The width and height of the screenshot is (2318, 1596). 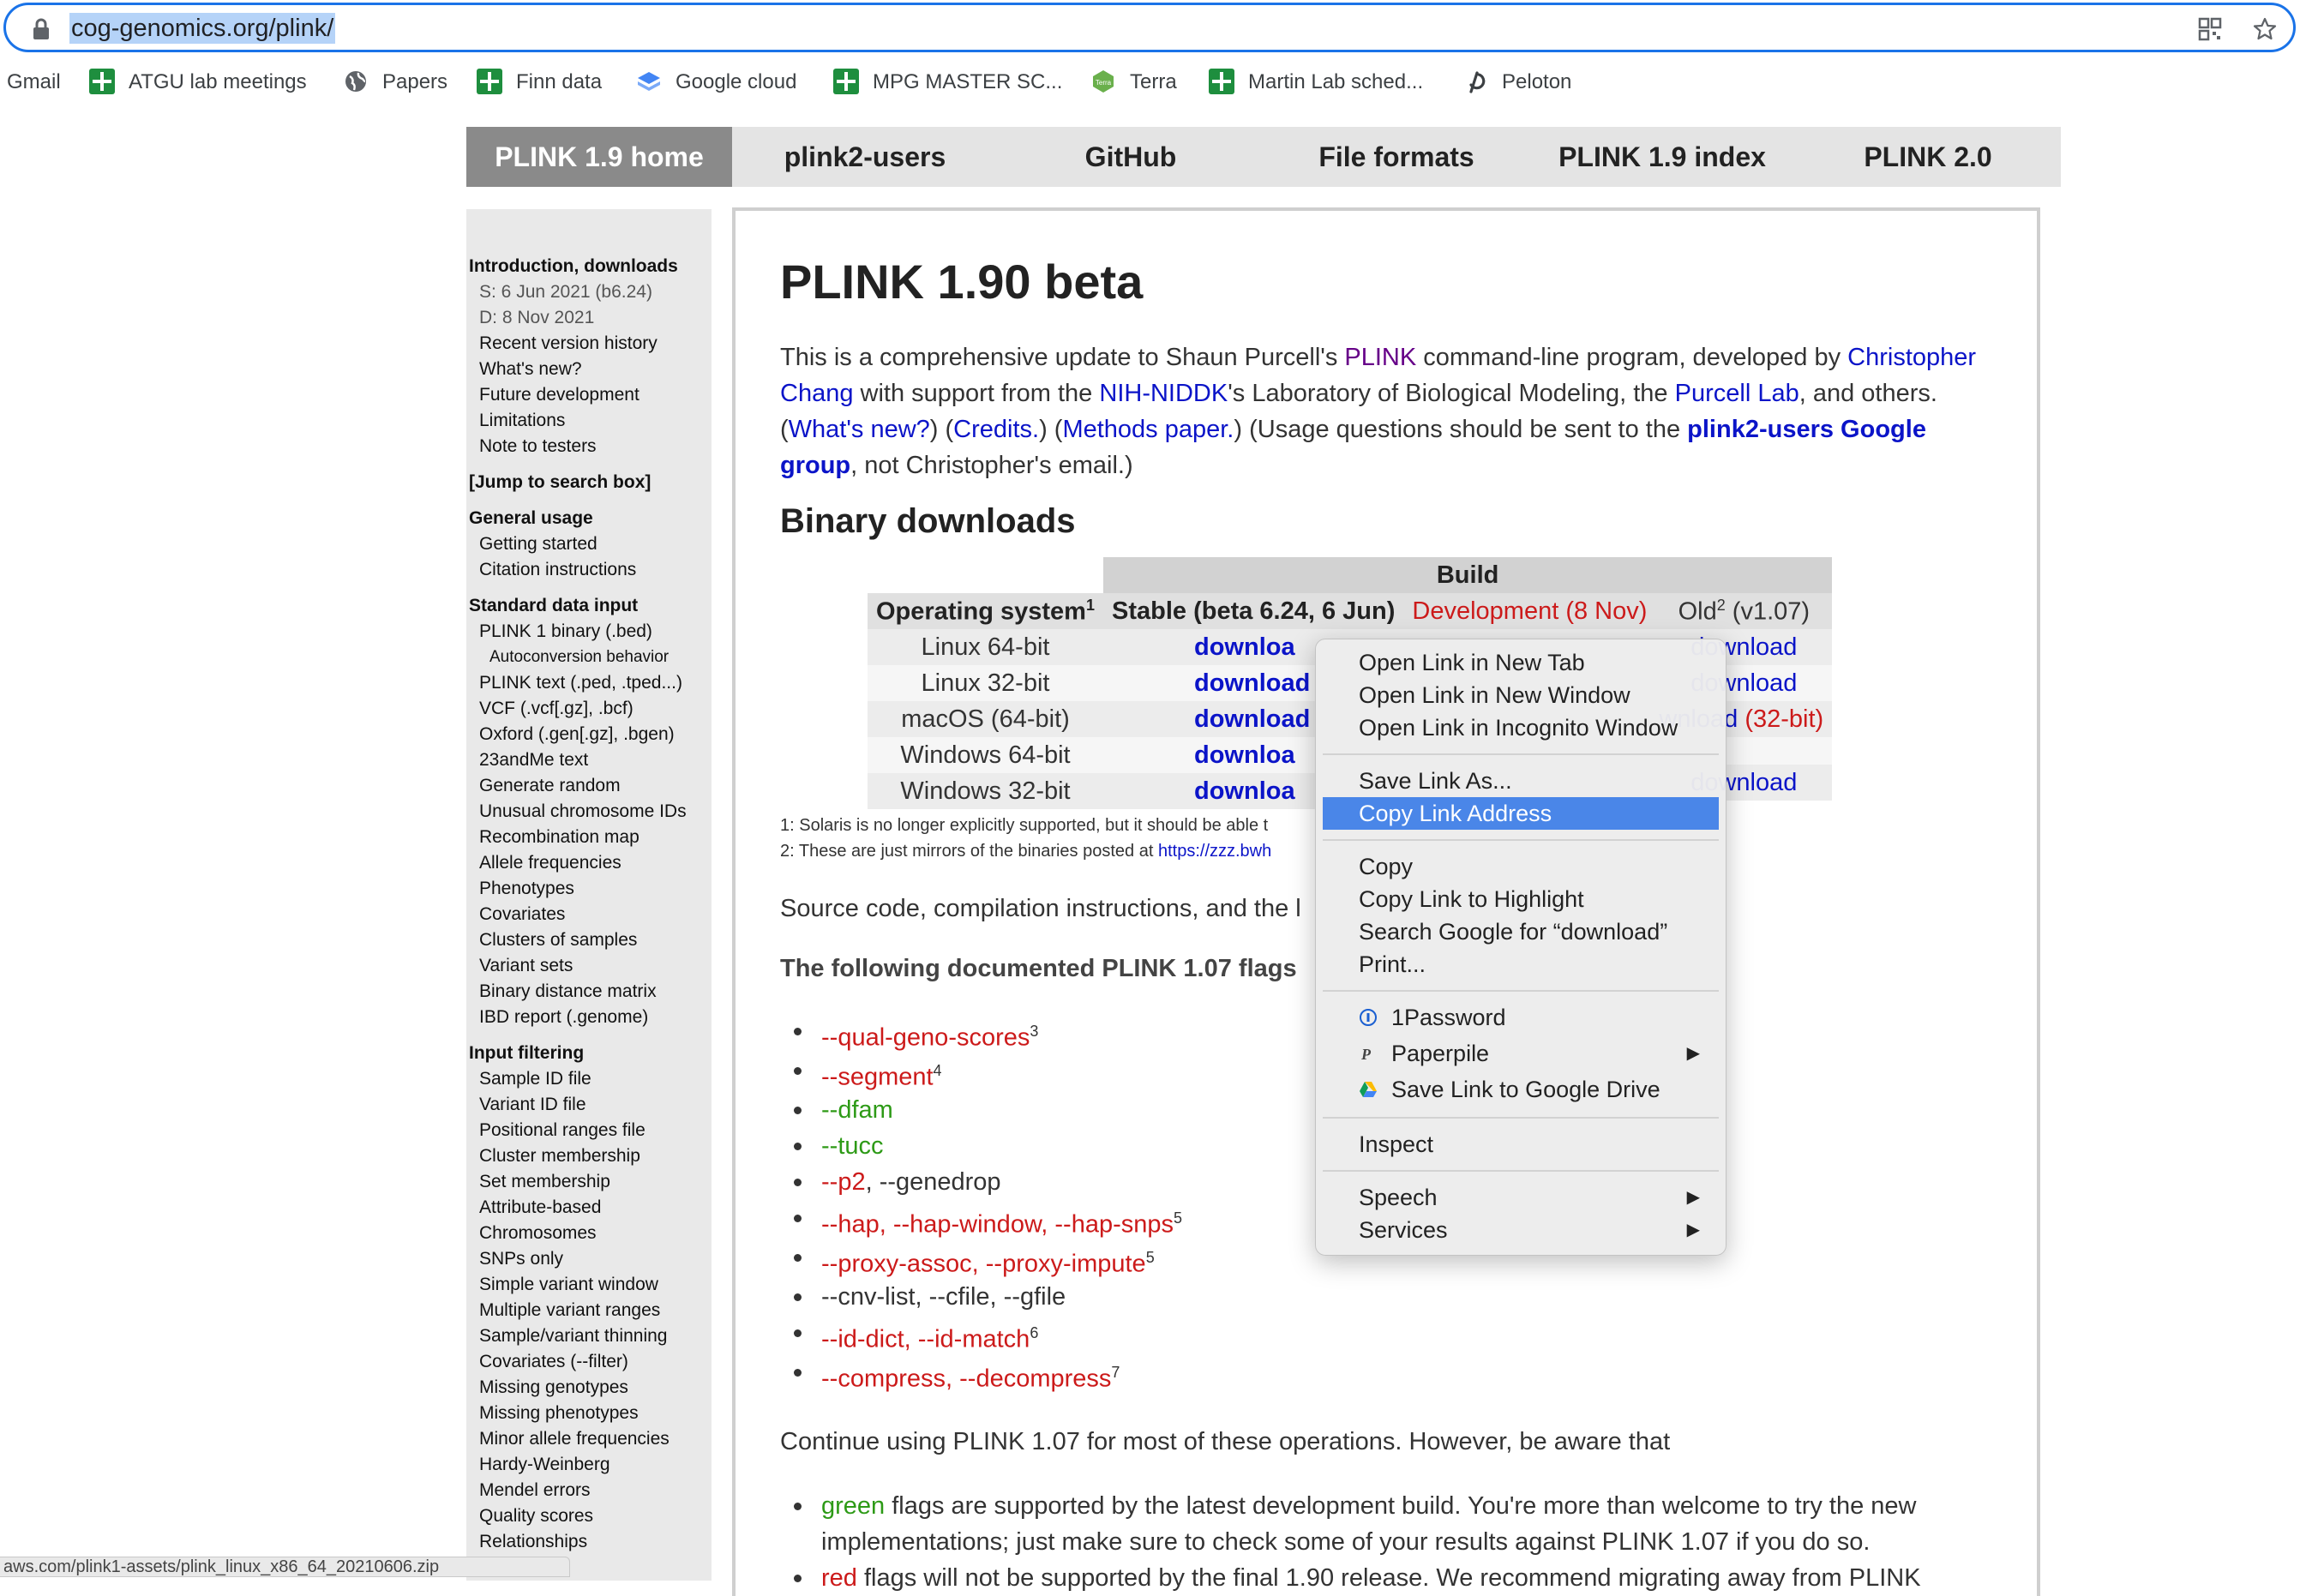 What do you see at coordinates (34, 82) in the screenshot?
I see `bookmark-gmail: Gmail` at bounding box center [34, 82].